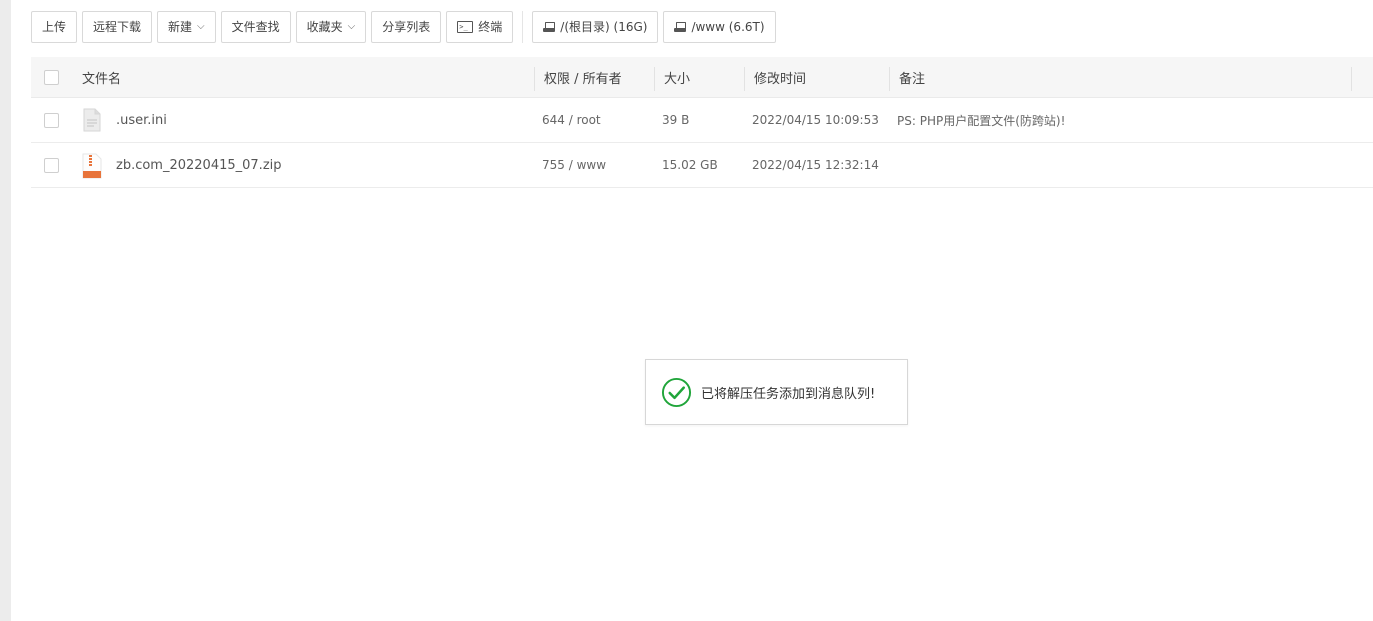  What do you see at coordinates (912, 79) in the screenshot?
I see `header-note: 备注` at bounding box center [912, 79].